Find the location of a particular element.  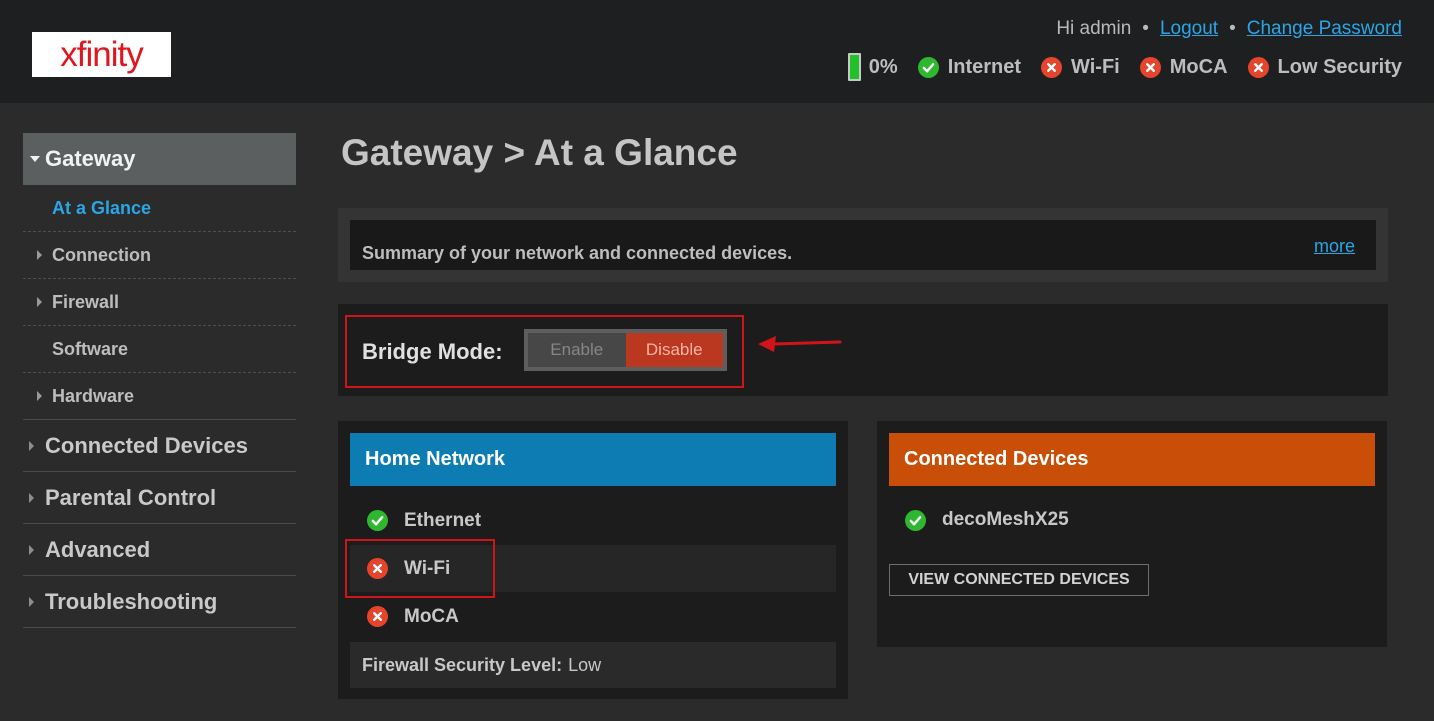

firewall-label: Firewall Security Level: is located at coordinates (462, 664).